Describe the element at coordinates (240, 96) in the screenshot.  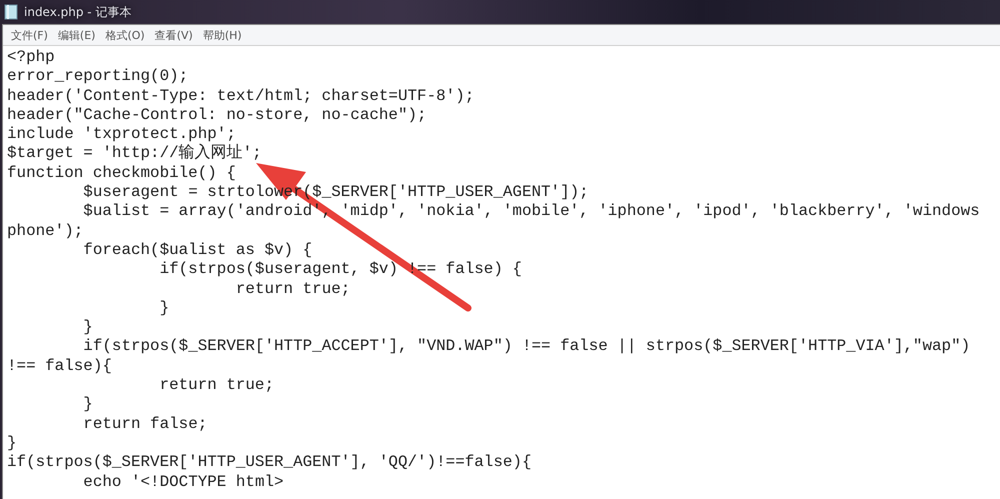
I see `code-line: header('Content-Type: text/html; charset=UTF-8');` at that location.